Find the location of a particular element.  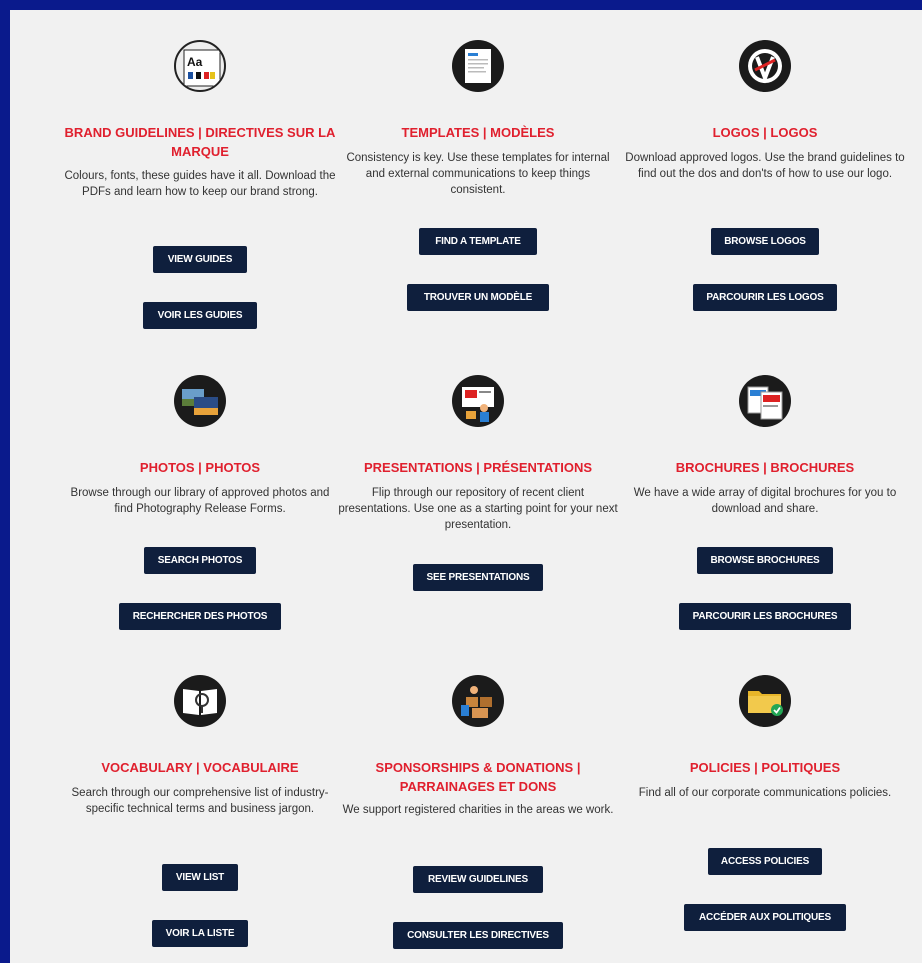

card-title: TEMPLATES | MODÈLES is located at coordinates (478, 132).